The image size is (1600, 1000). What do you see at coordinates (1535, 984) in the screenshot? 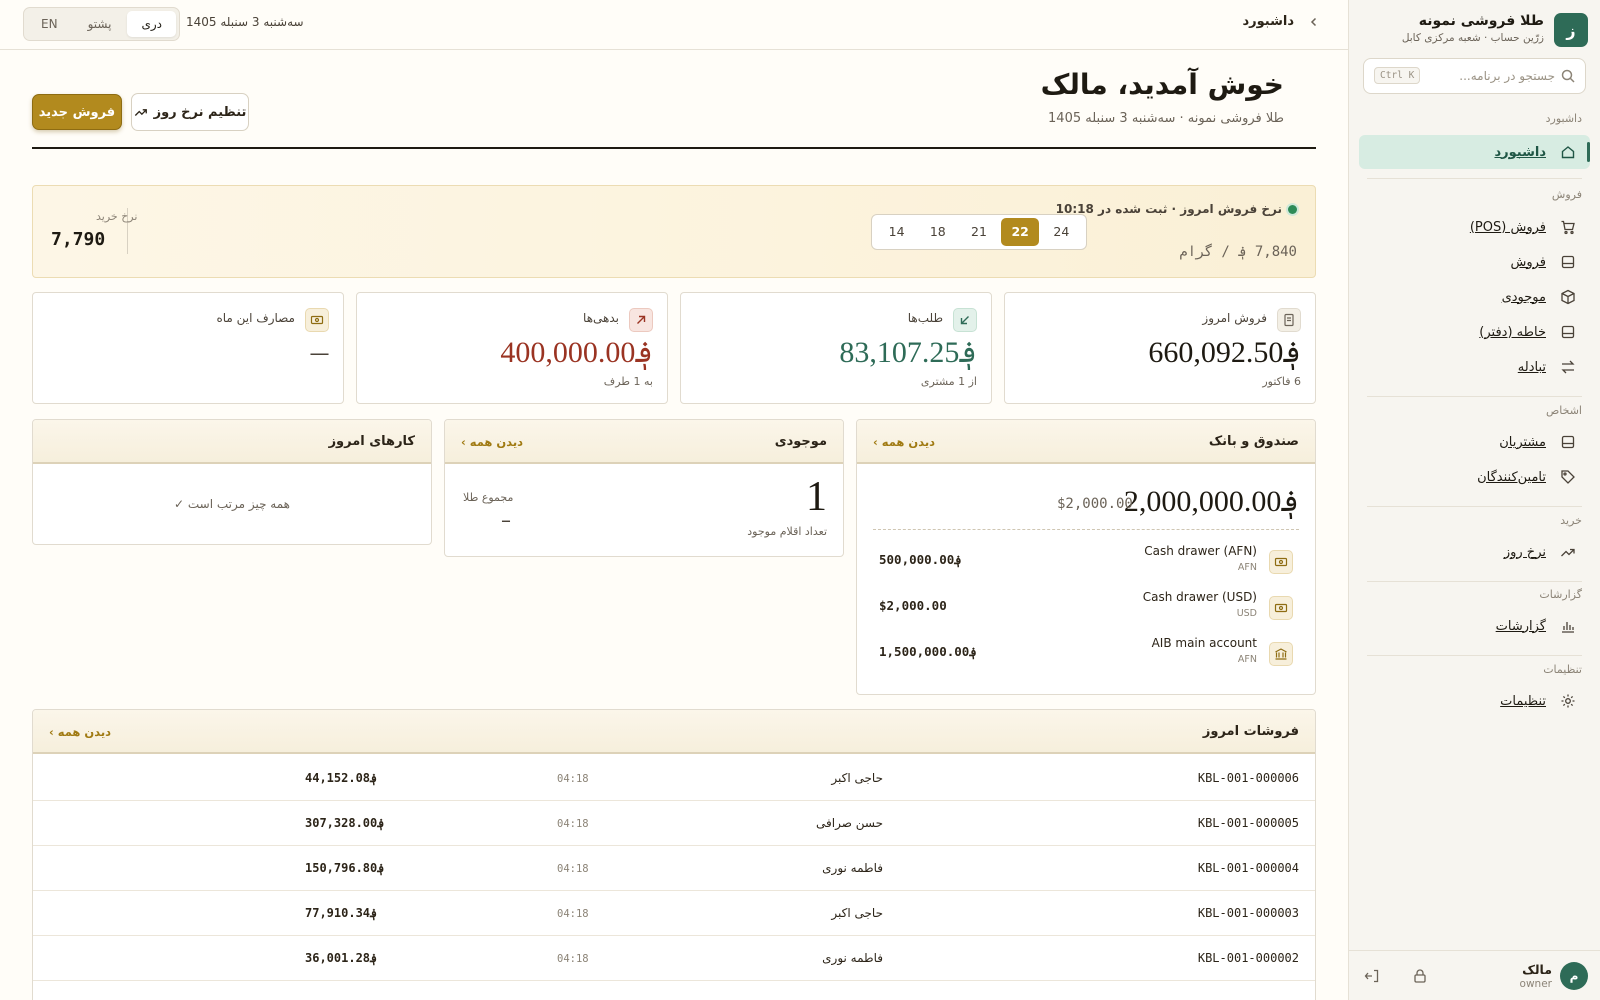
I see `user-role: owner` at bounding box center [1535, 984].